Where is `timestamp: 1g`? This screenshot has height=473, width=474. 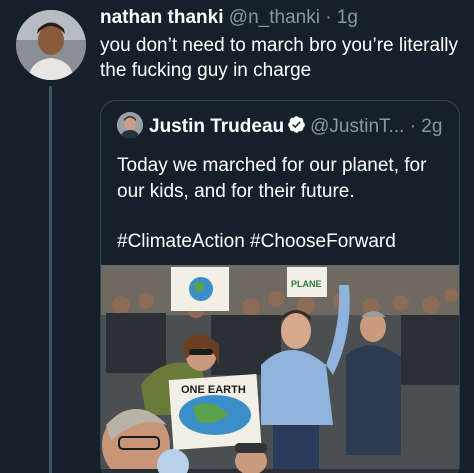 timestamp: 1g is located at coordinates (347, 17).